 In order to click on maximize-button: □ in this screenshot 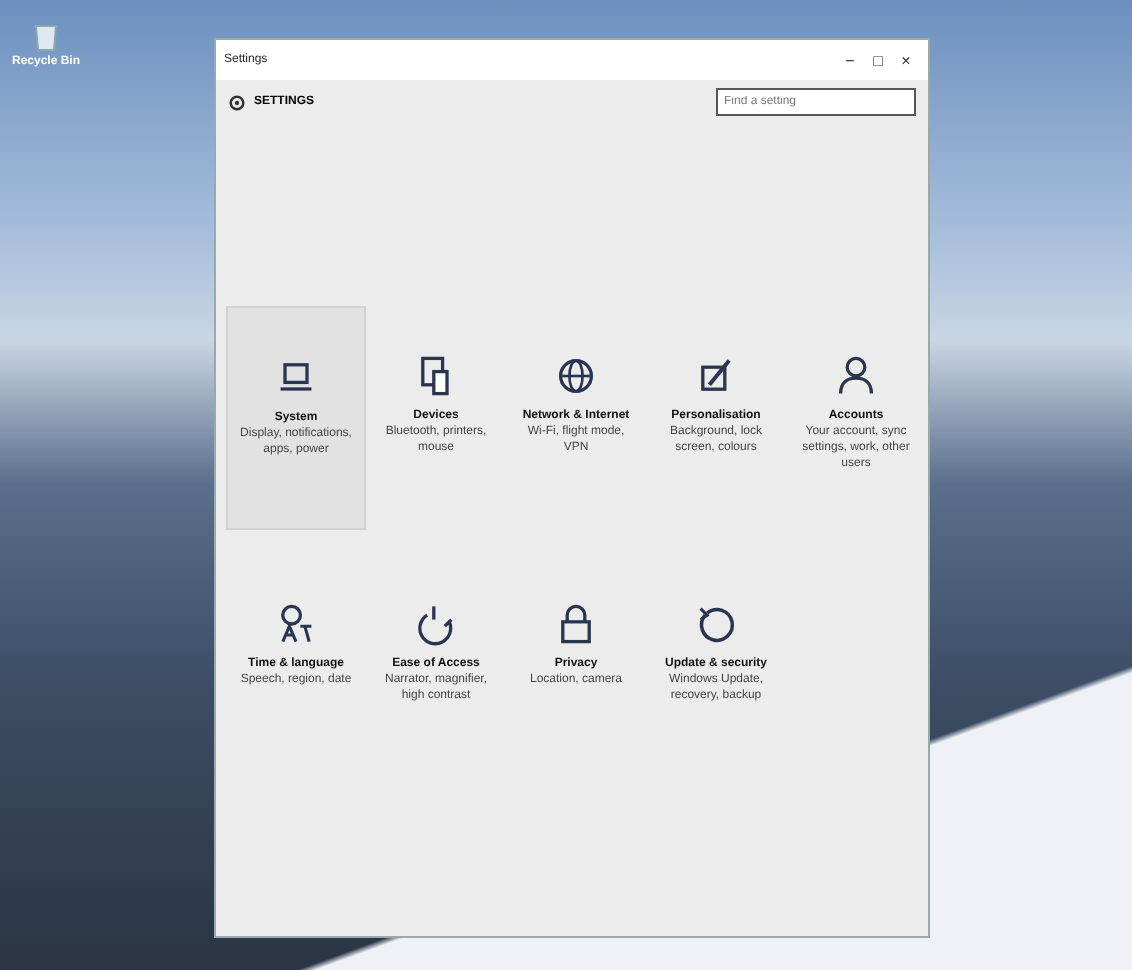, I will do `click(878, 60)`.